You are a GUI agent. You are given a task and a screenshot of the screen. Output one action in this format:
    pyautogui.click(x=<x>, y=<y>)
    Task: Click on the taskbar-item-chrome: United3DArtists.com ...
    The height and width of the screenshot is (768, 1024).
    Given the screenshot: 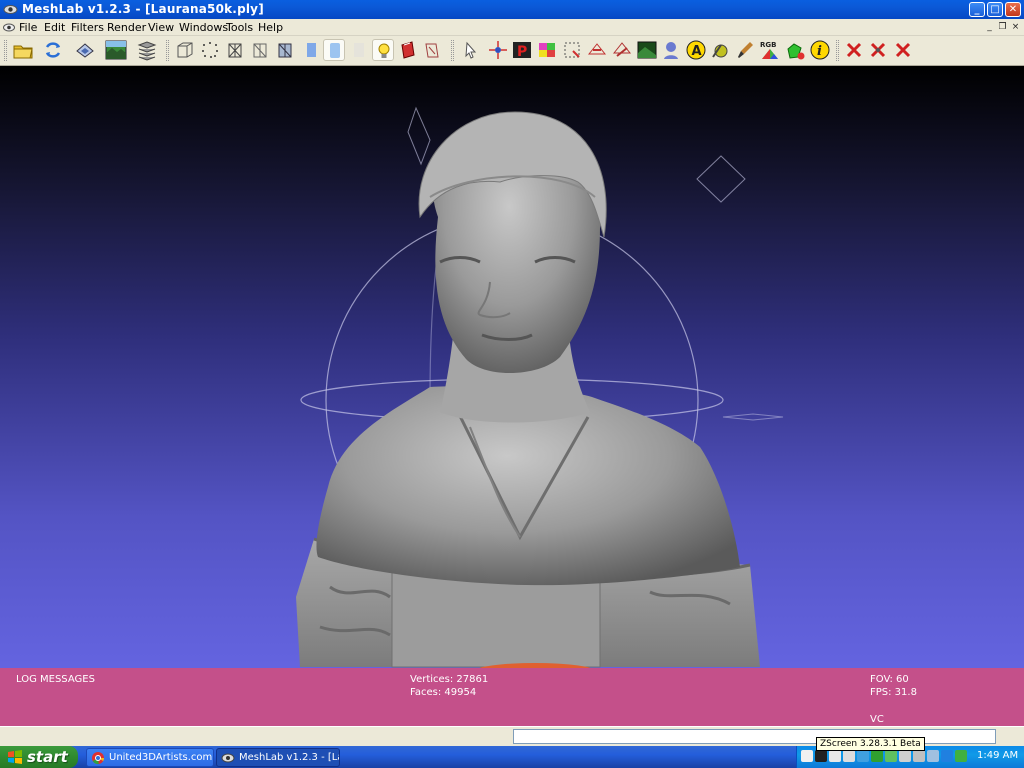 What is the action you would take?
    pyautogui.click(x=150, y=757)
    